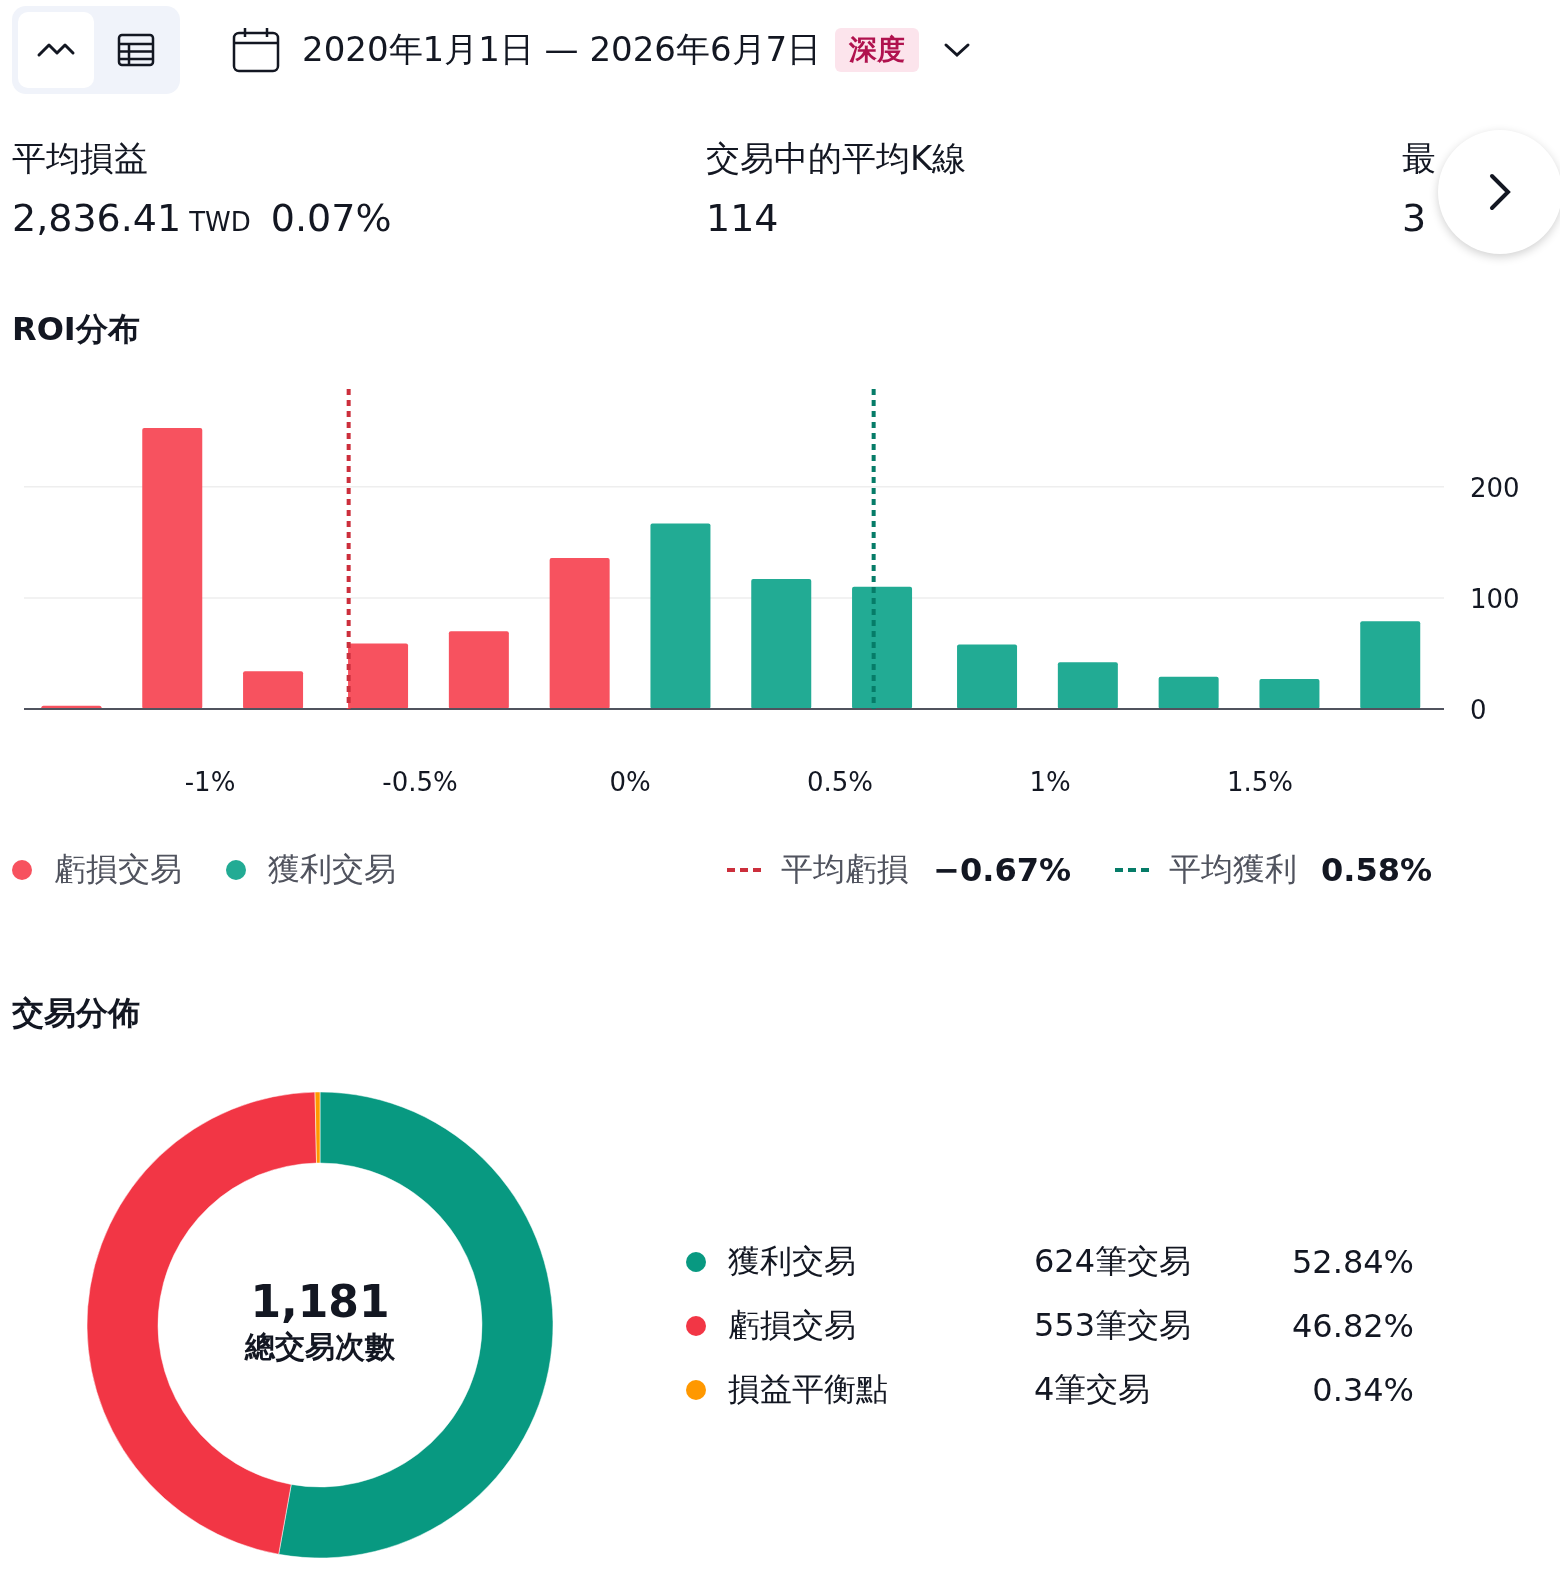 This screenshot has width=1560, height=1572. Describe the element at coordinates (1113, 1261) in the screenshot. I see `trade-count: 624筆交易` at that location.